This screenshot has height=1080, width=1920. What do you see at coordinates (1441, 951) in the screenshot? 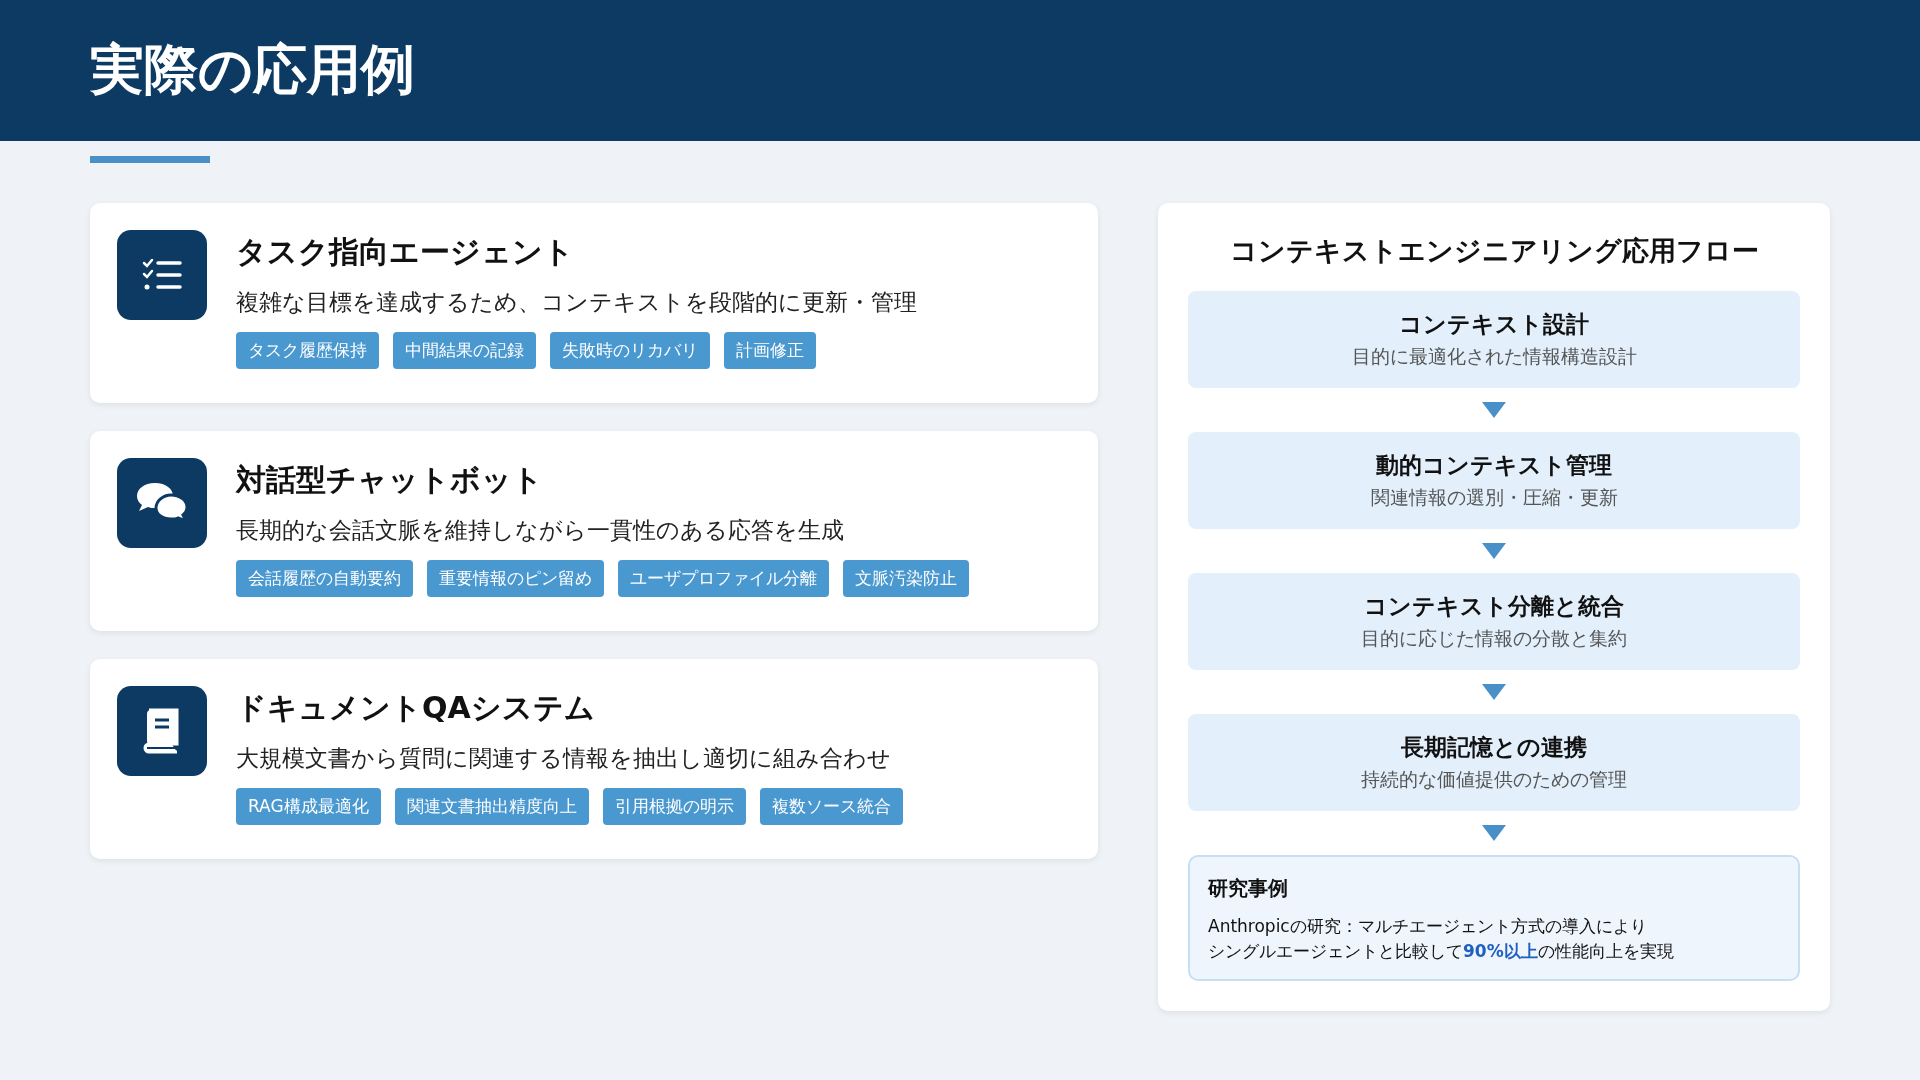
I see `case-text: シングルエージェントと比較して90%以上の性能向上を実現` at bounding box center [1441, 951].